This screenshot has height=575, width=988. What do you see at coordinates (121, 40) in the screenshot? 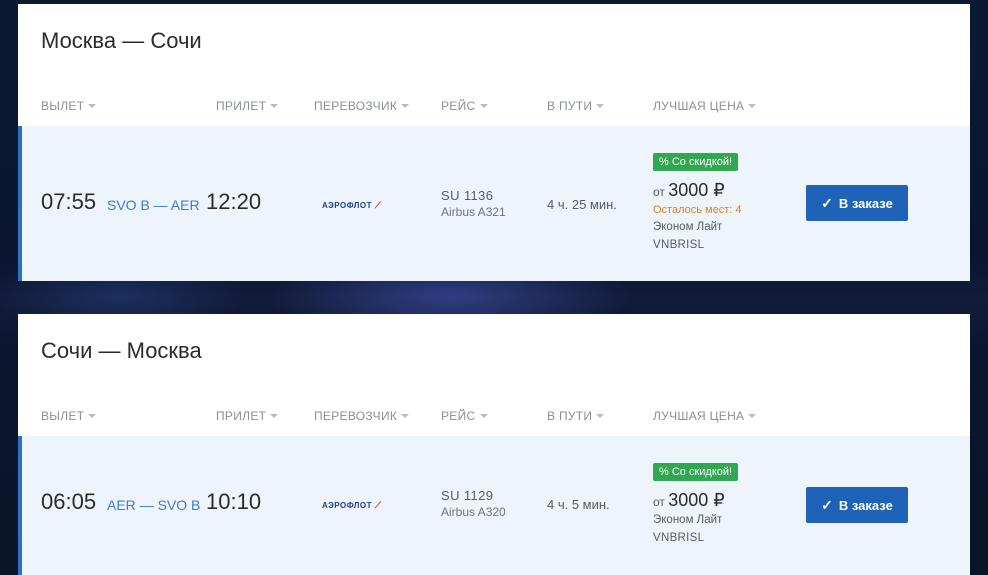
I see `segment-title: Москва — Сочи` at bounding box center [121, 40].